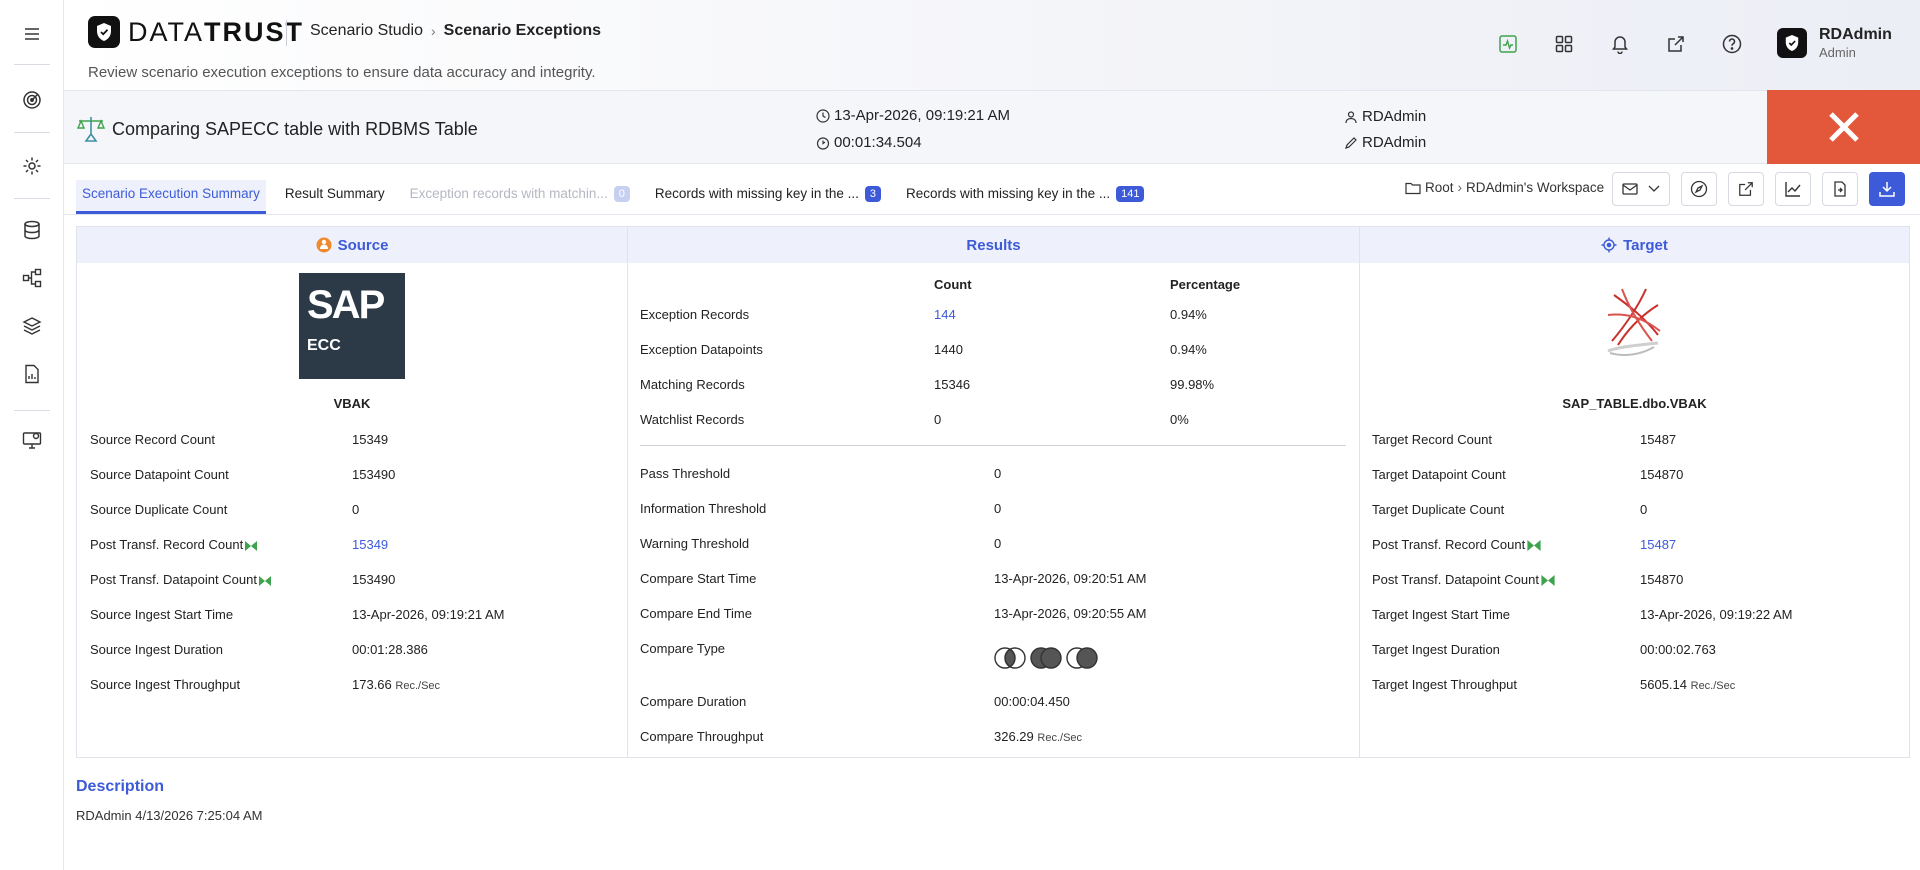 This screenshot has height=870, width=1920. What do you see at coordinates (374, 579) in the screenshot?
I see `source-row-value: 153490` at bounding box center [374, 579].